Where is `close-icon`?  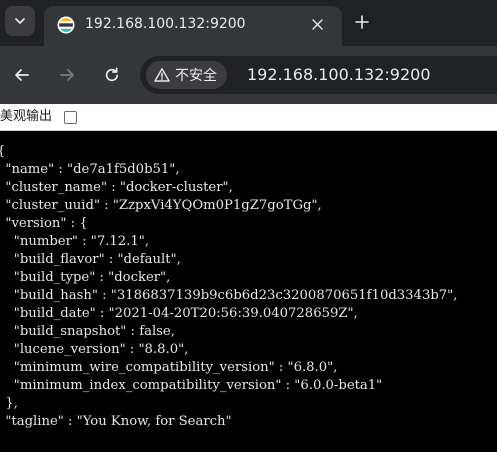
close-icon is located at coordinates (317, 24).